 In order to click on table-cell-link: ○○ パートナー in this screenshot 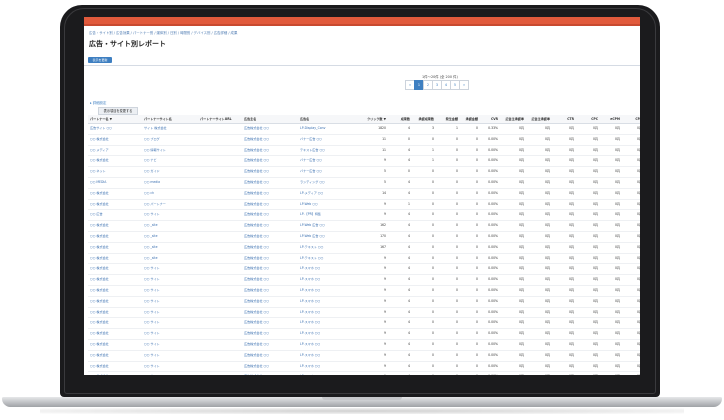, I will do `click(170, 205)`.